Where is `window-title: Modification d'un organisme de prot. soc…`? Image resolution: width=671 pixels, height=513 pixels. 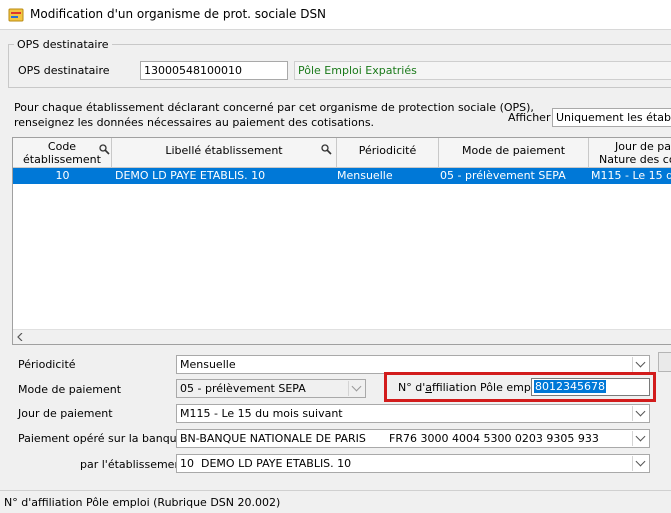 window-title: Modification d'un organisme de prot. soc… is located at coordinates (178, 14).